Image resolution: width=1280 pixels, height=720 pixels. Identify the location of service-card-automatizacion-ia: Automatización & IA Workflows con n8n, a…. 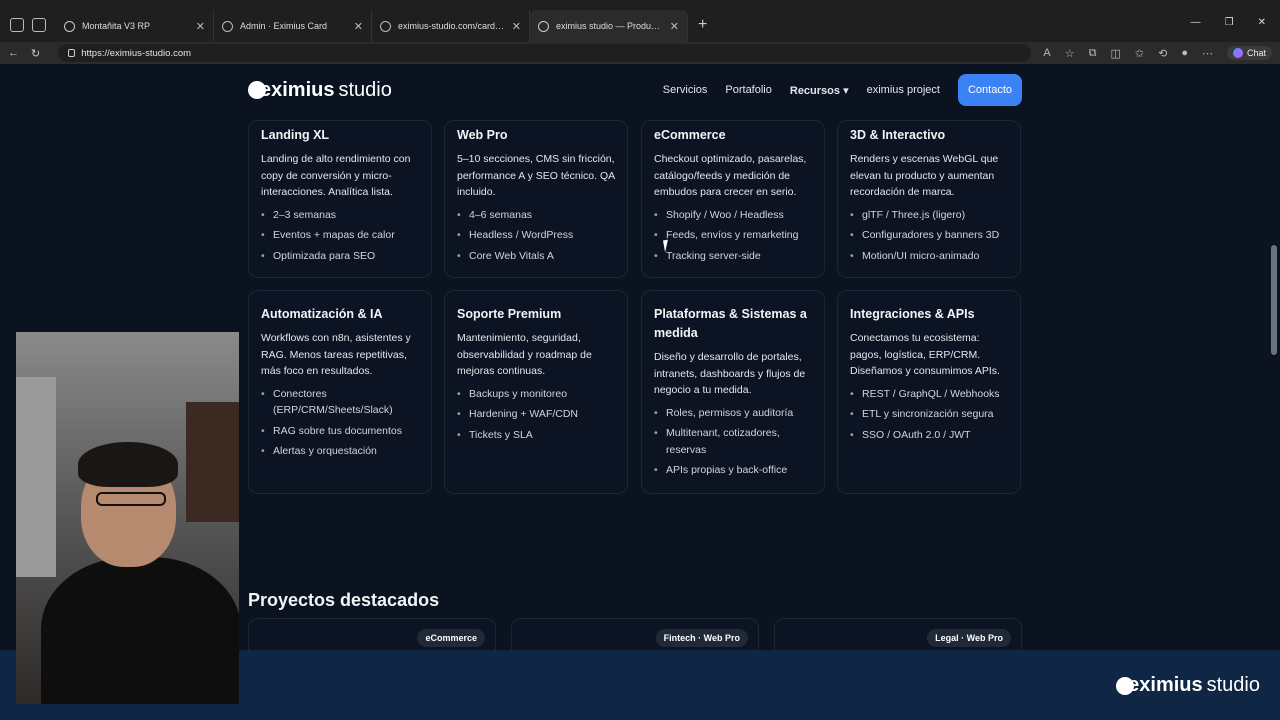
(340, 392).